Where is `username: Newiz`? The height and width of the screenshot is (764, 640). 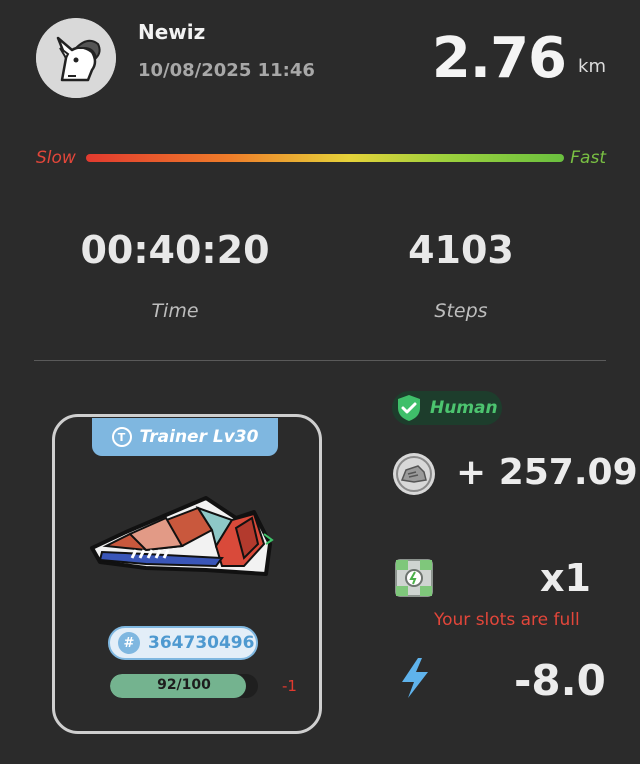 username: Newiz is located at coordinates (172, 32).